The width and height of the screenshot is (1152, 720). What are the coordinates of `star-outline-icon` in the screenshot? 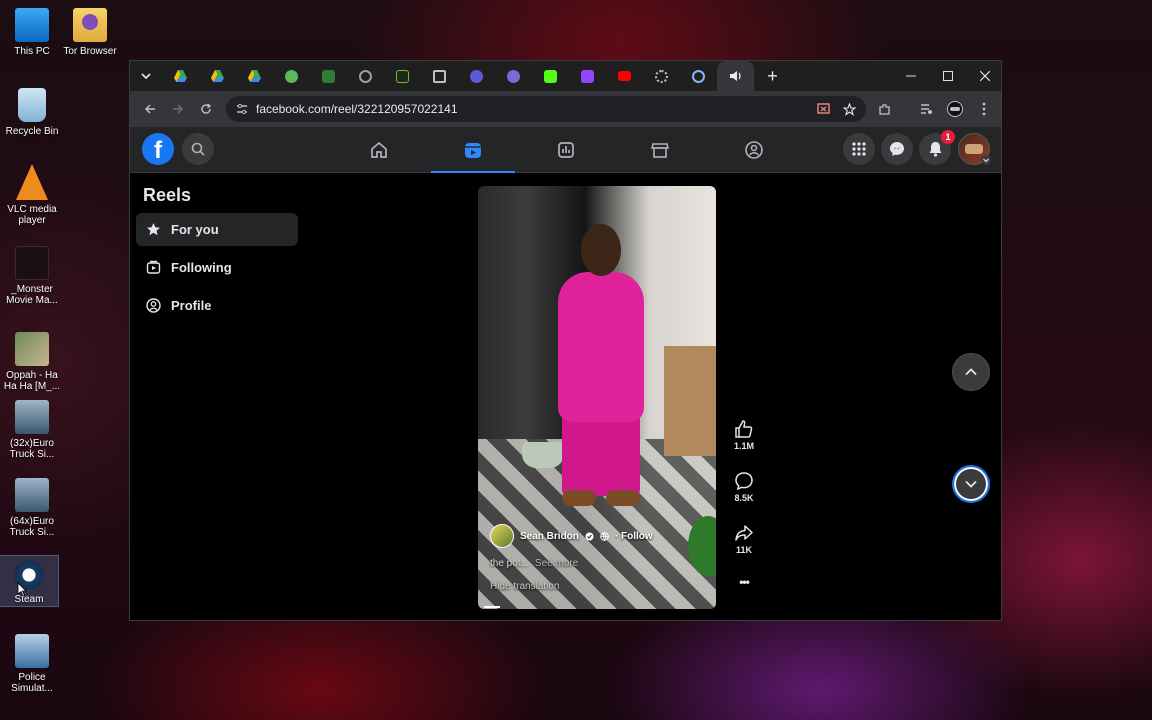 It's located at (849, 109).